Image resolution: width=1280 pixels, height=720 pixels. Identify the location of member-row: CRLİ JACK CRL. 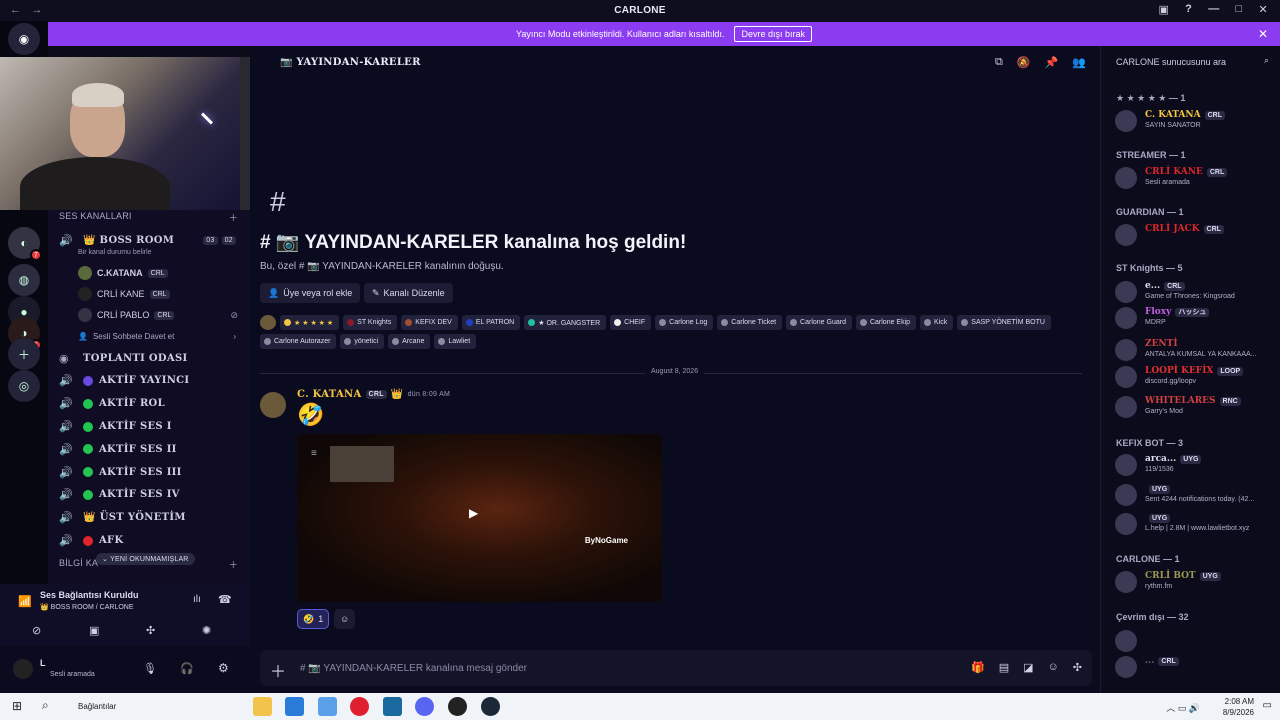
(1195, 235).